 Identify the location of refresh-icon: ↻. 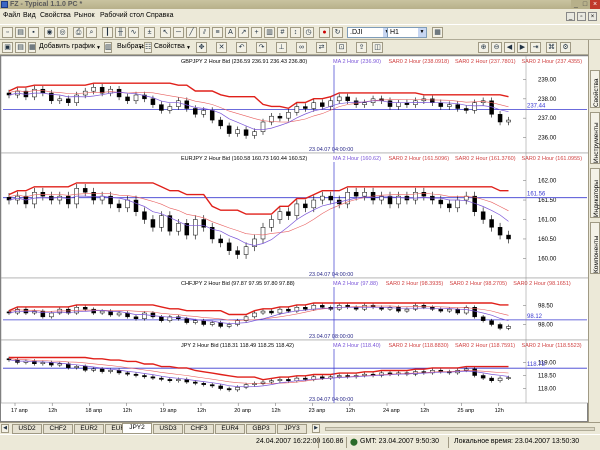
(337, 32).